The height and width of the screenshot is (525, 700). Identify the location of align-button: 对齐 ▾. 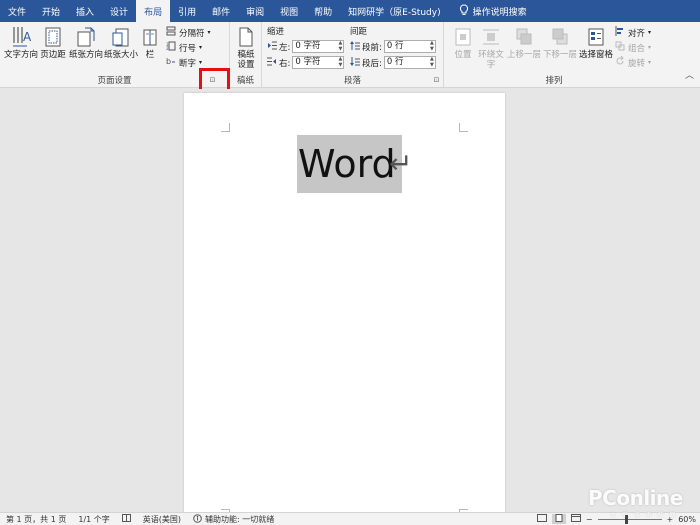
(633, 32).